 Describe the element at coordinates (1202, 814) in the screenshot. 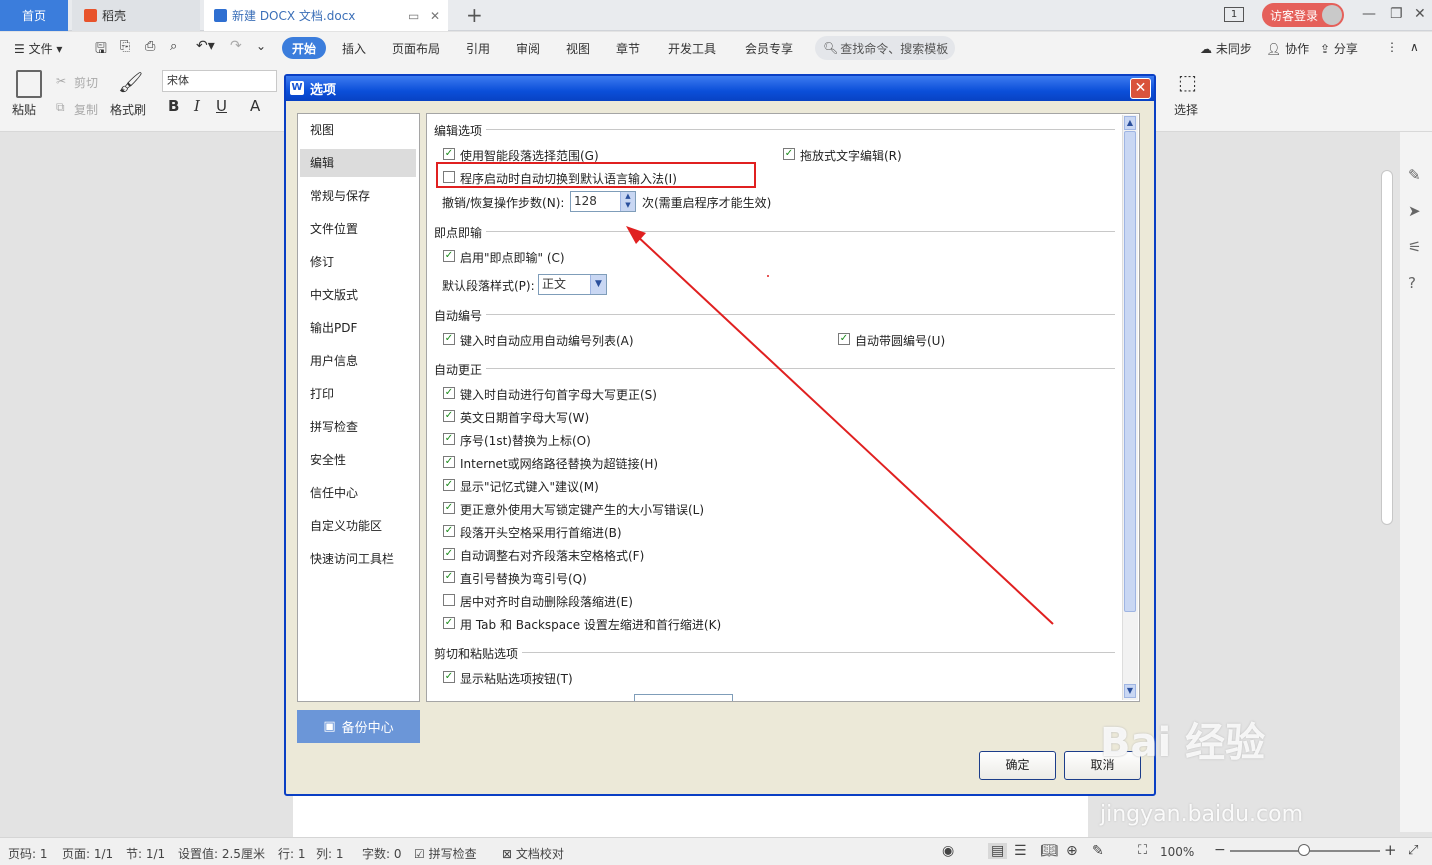

I see `watermark-url: jingyan.baidu.com` at that location.